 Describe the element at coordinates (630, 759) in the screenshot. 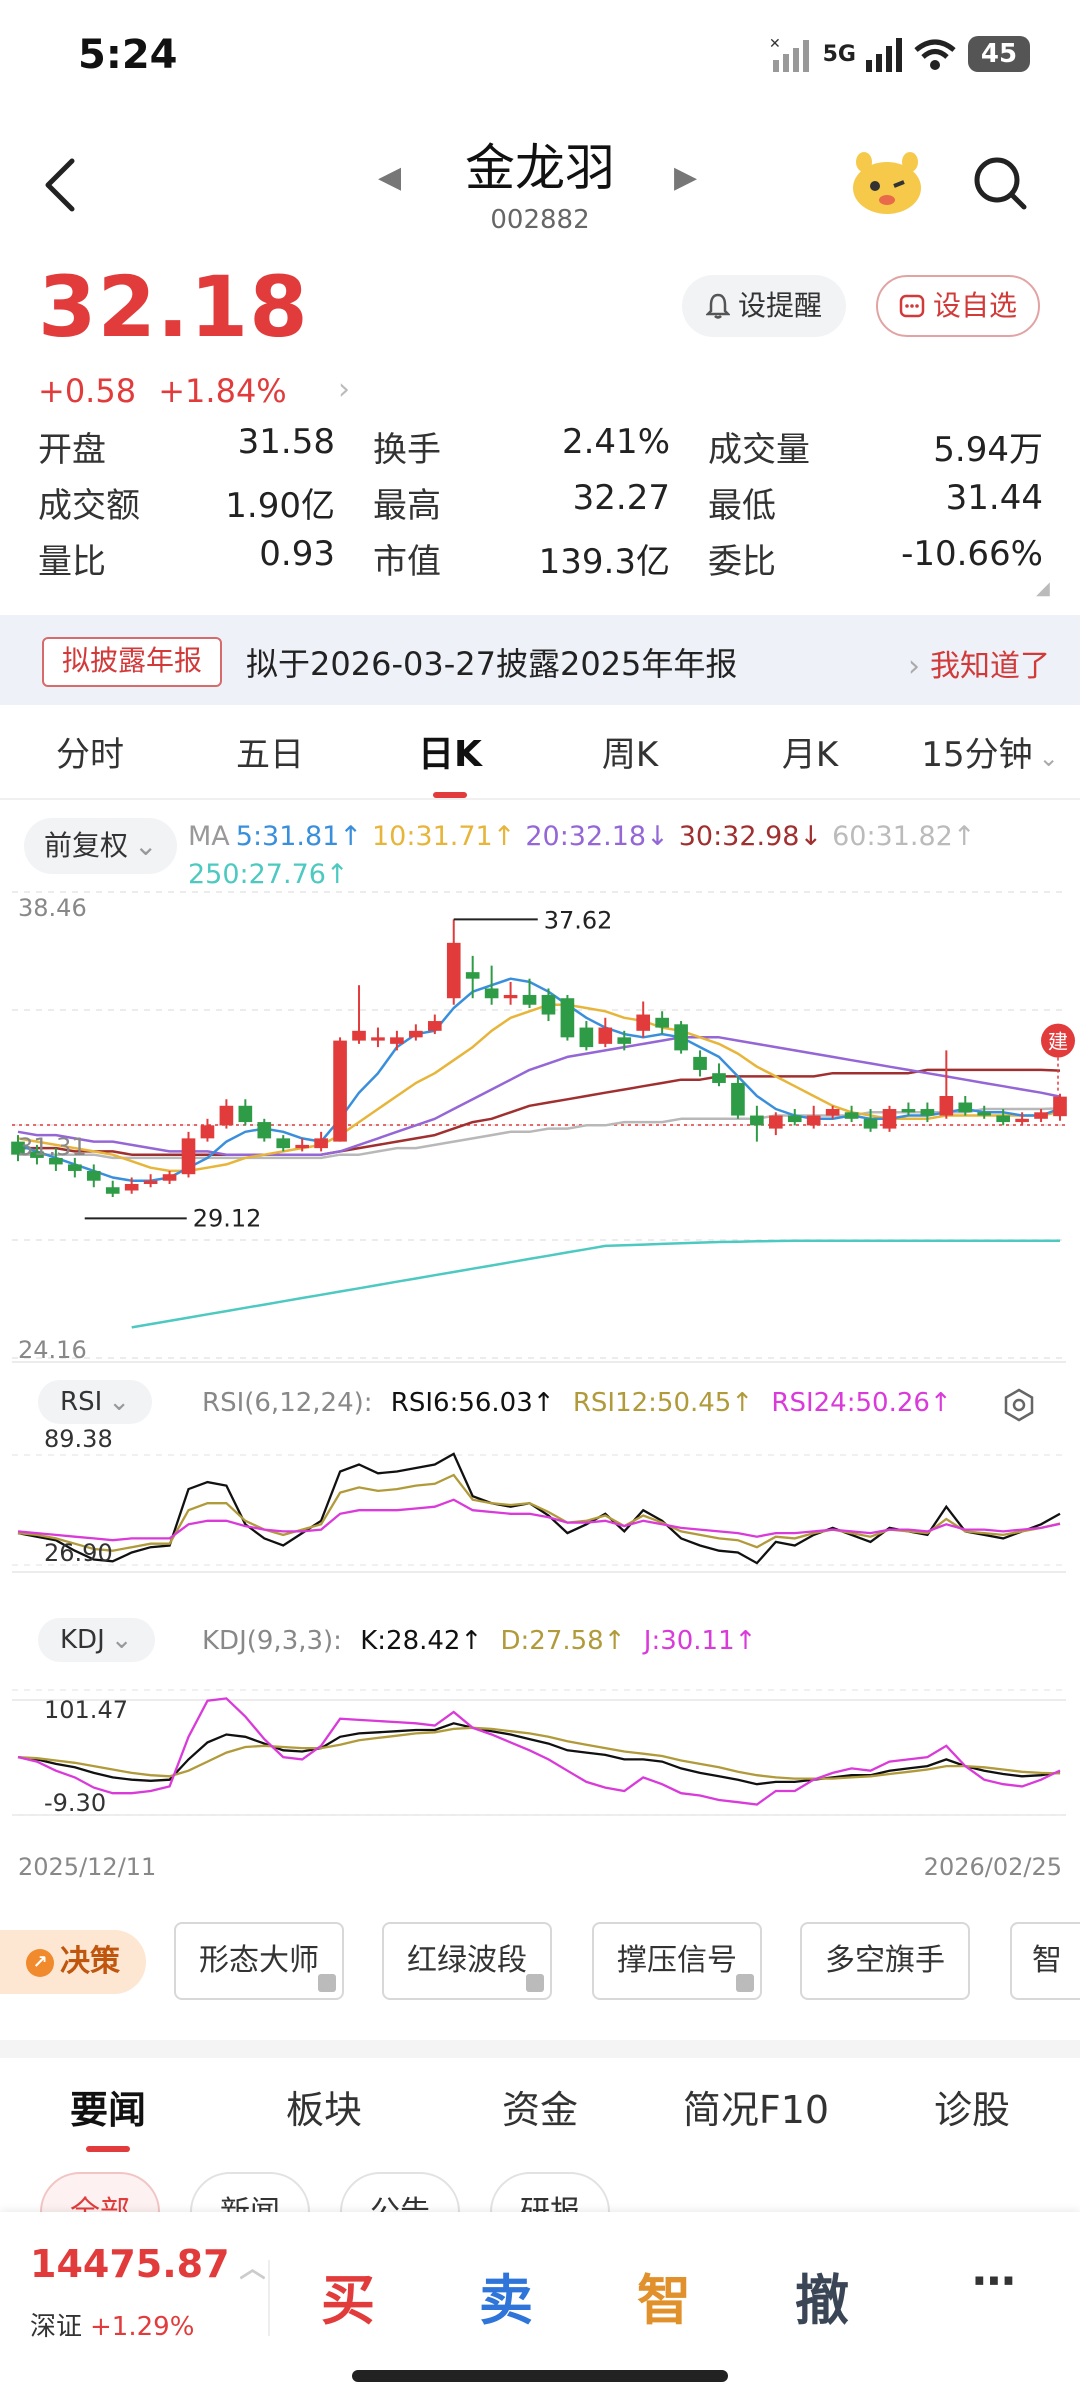

I see `tab-weekly-k: 周K` at that location.